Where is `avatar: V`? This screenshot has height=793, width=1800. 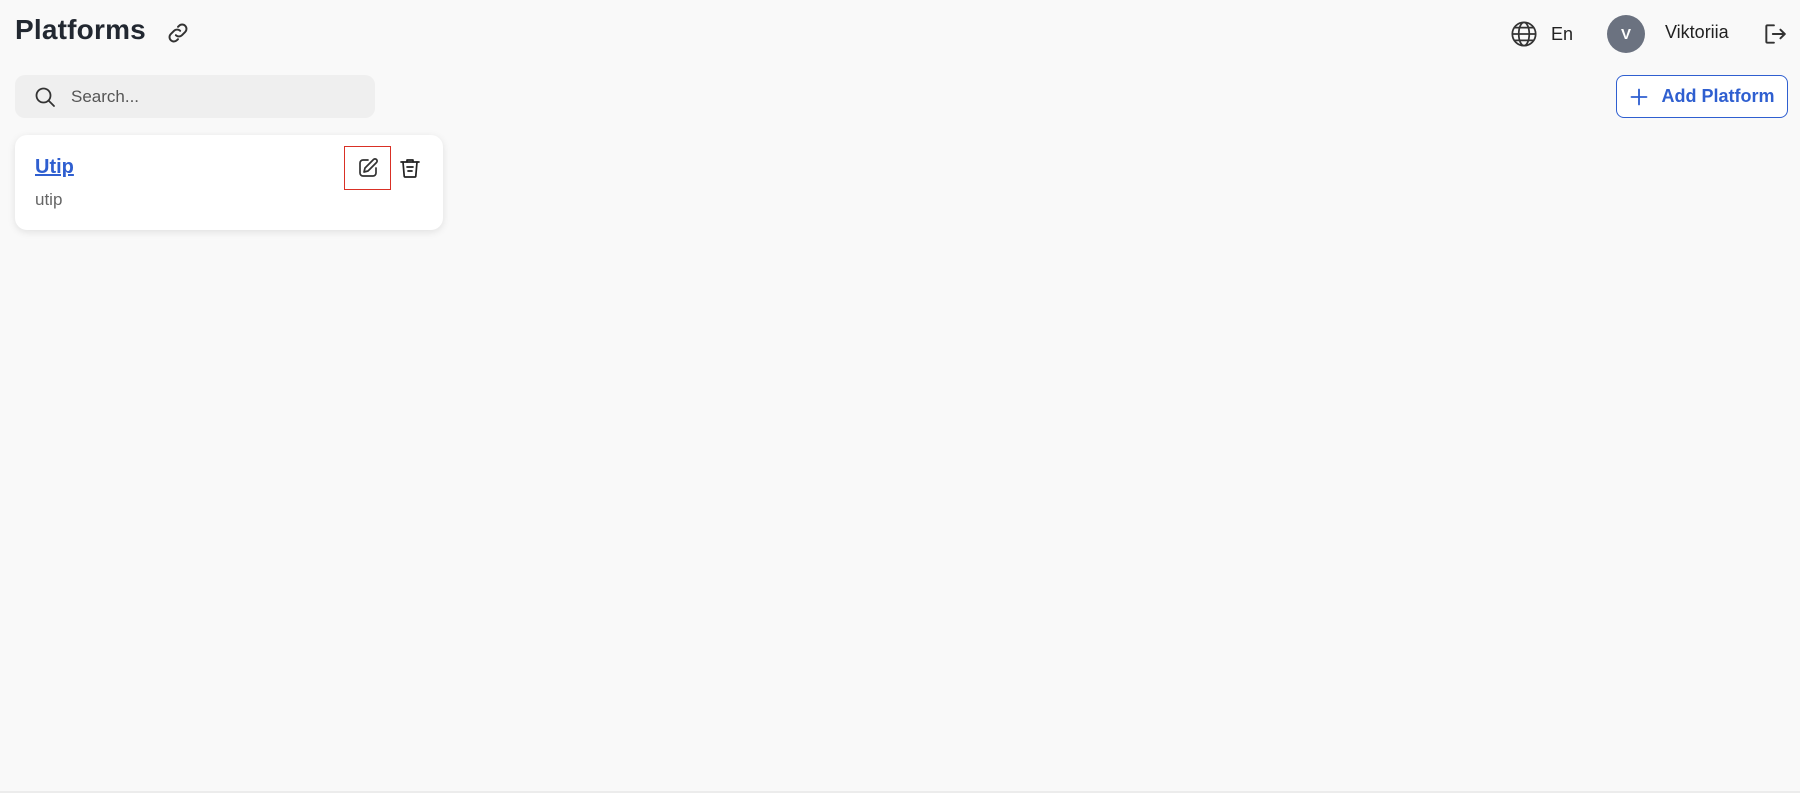 avatar: V is located at coordinates (1626, 34).